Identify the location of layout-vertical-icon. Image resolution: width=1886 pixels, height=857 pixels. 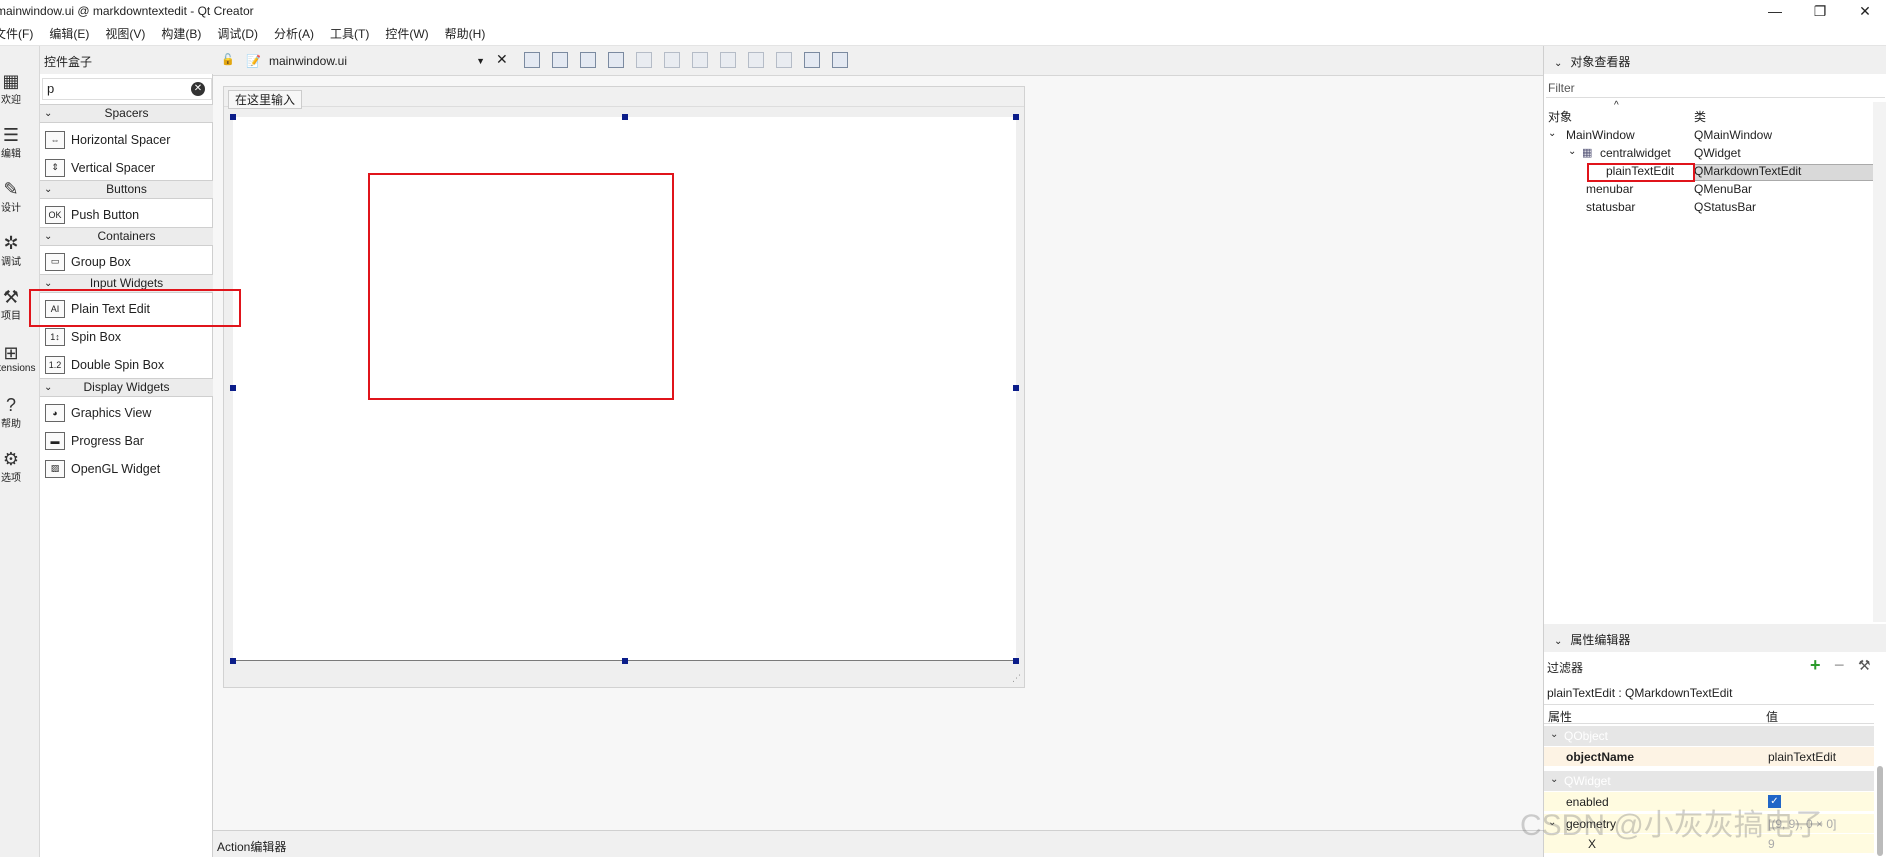
(672, 60).